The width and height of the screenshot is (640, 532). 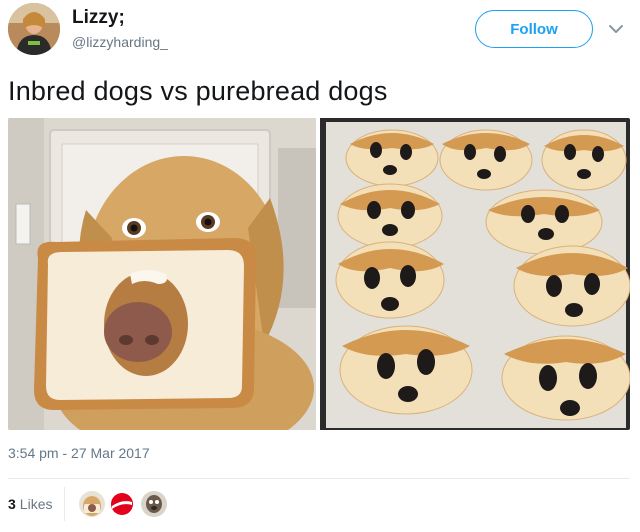 What do you see at coordinates (36, 504) in the screenshot?
I see `likes-label: Likes` at bounding box center [36, 504].